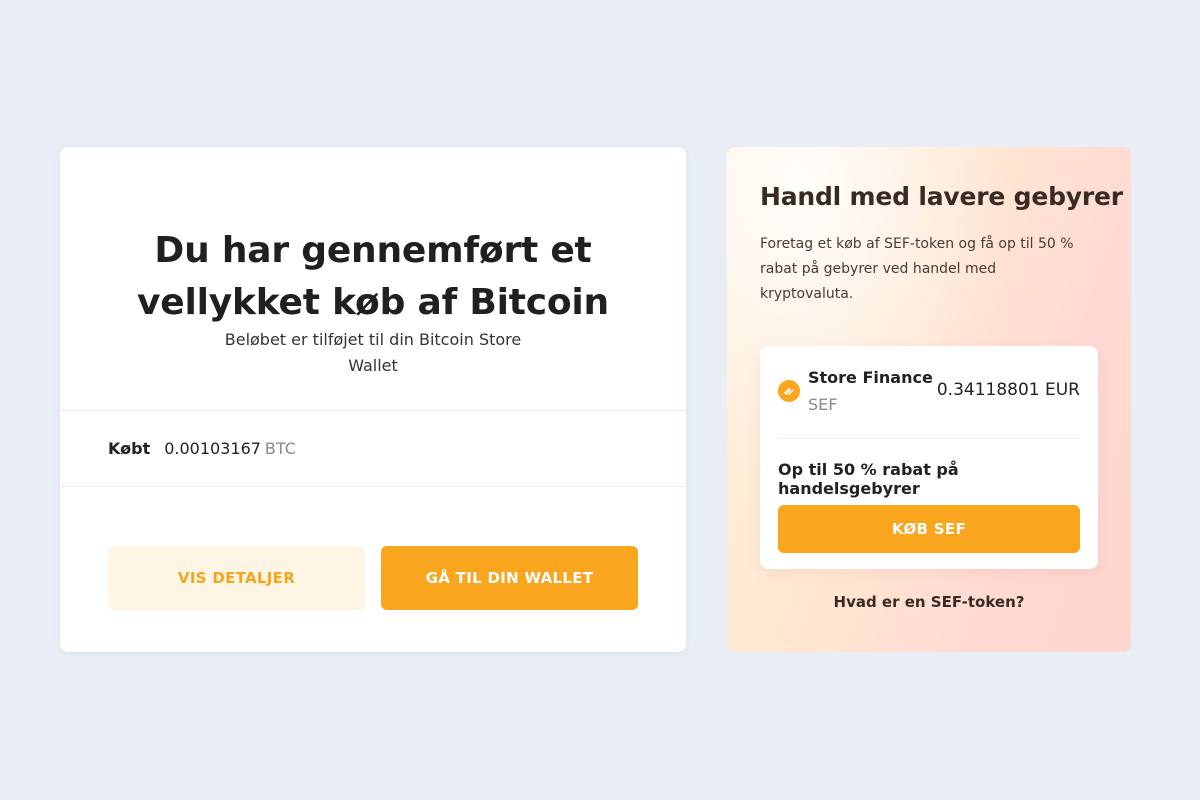  Describe the element at coordinates (868, 479) in the screenshot. I see `discount-text: Op til 50 % rabat på handelsgebyrer` at that location.